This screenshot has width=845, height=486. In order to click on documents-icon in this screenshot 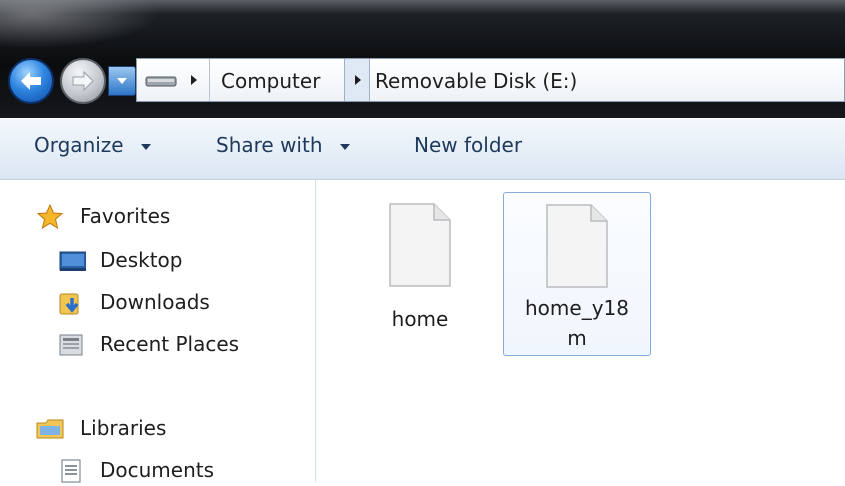, I will do `click(71, 471)`.